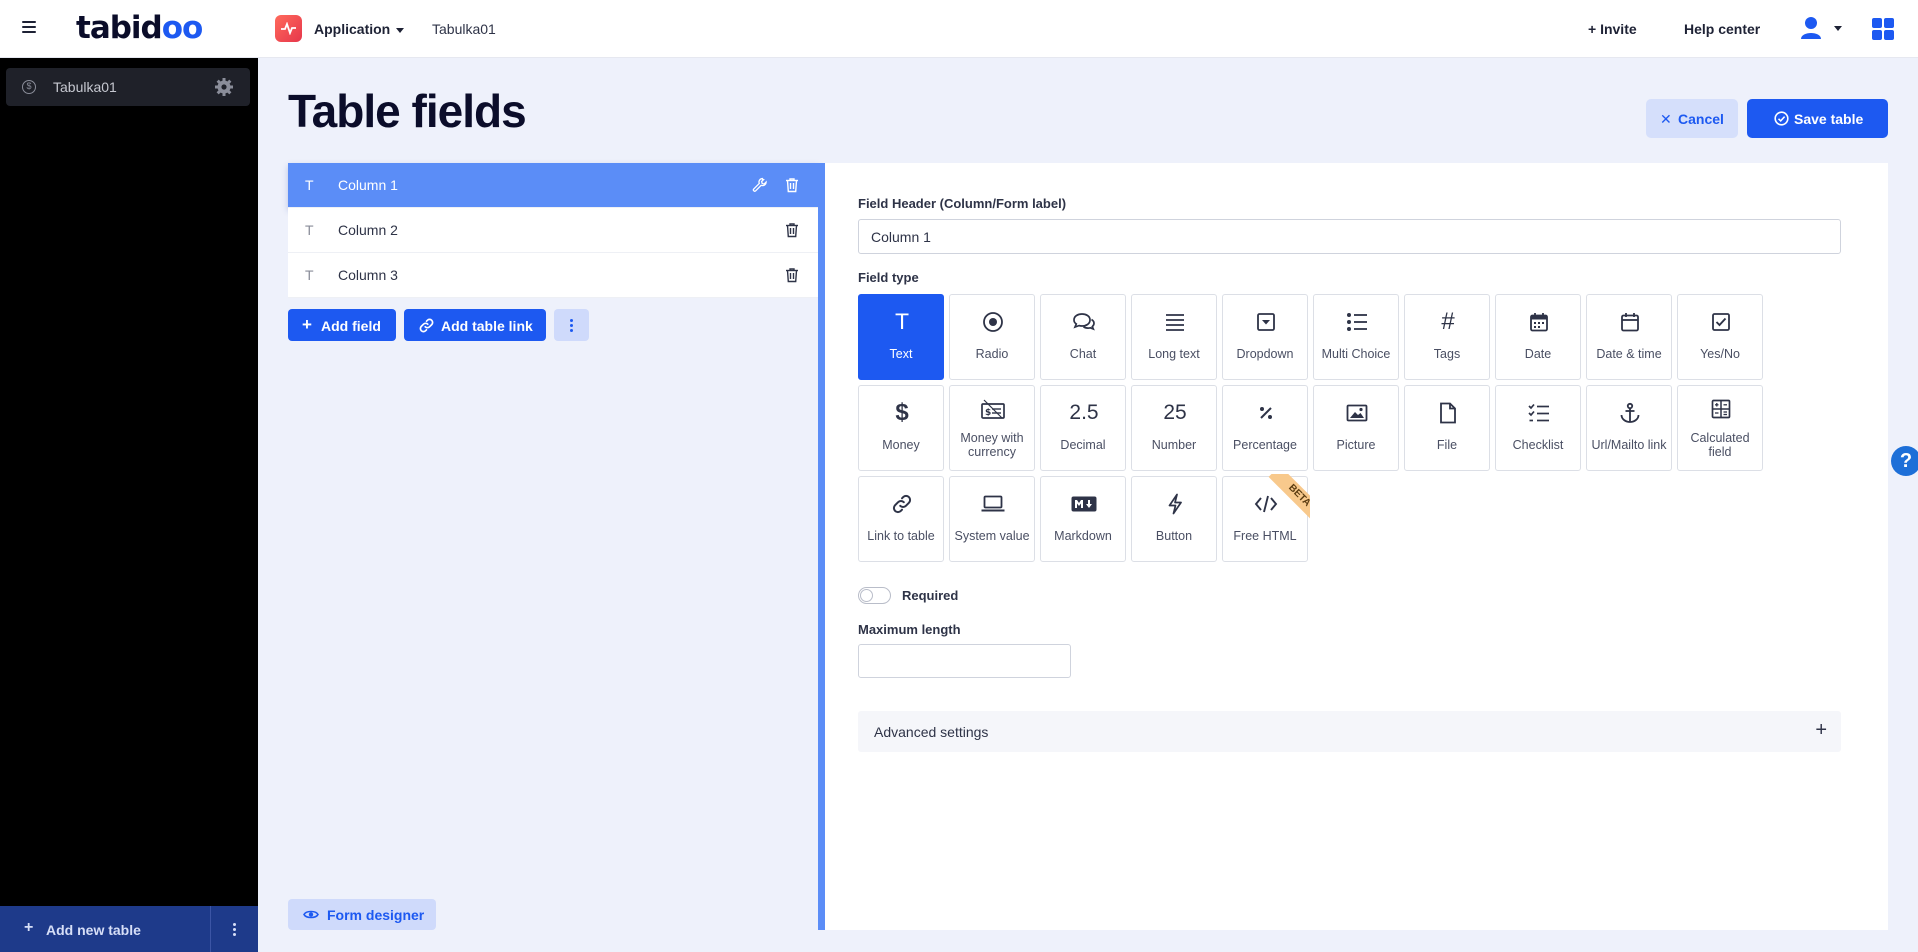 The height and width of the screenshot is (952, 1918). Describe the element at coordinates (931, 732) in the screenshot. I see `advanced-settings-label: Advanced settings` at that location.